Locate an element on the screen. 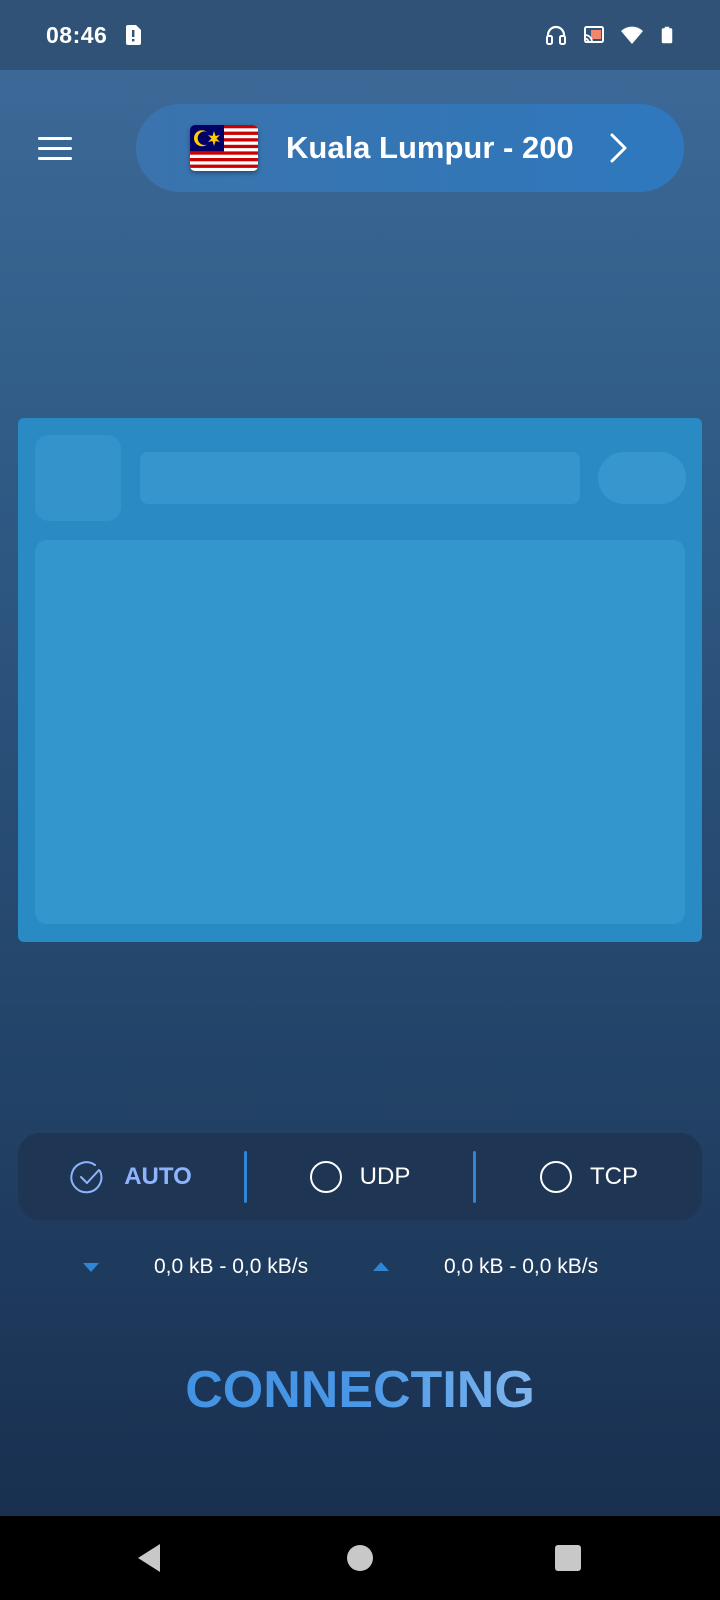 This screenshot has width=720, height=1600. wifi-icon is located at coordinates (632, 35).